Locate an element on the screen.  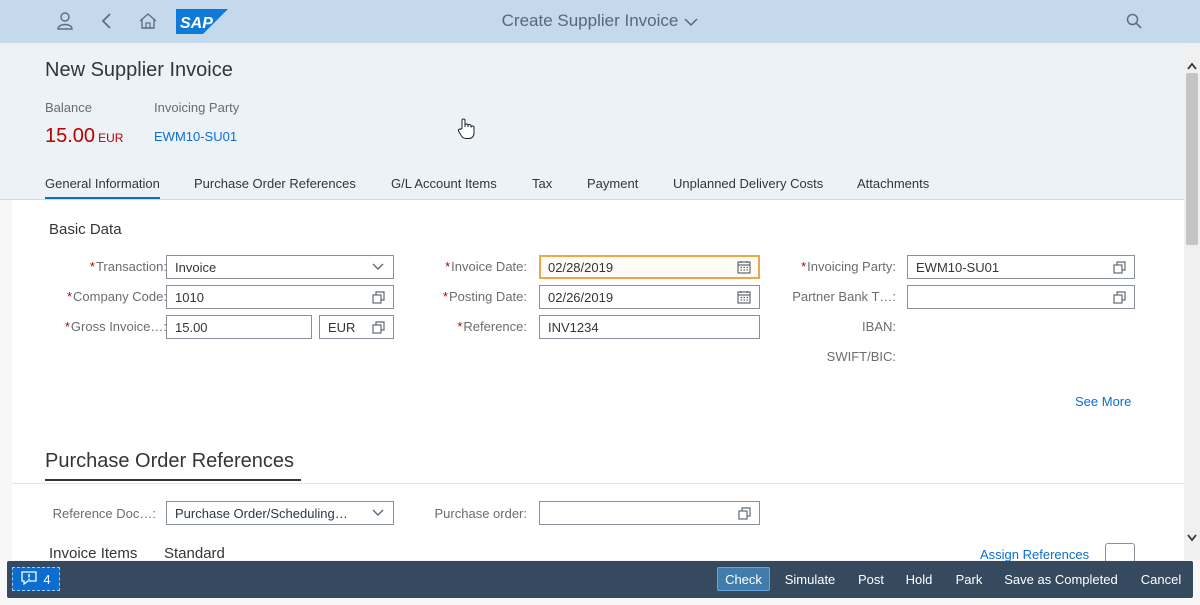
vertical-scrollbar is located at coordinates (1192, 301).